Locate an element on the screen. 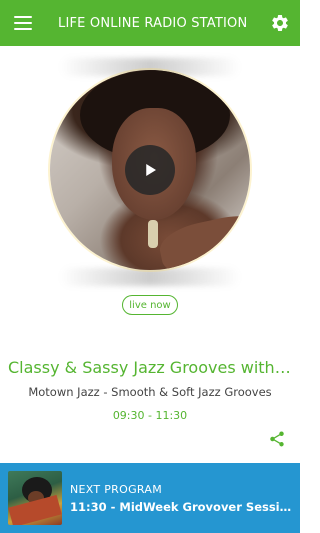 The width and height of the screenshot is (320, 533). gear-icon is located at coordinates (280, 22).